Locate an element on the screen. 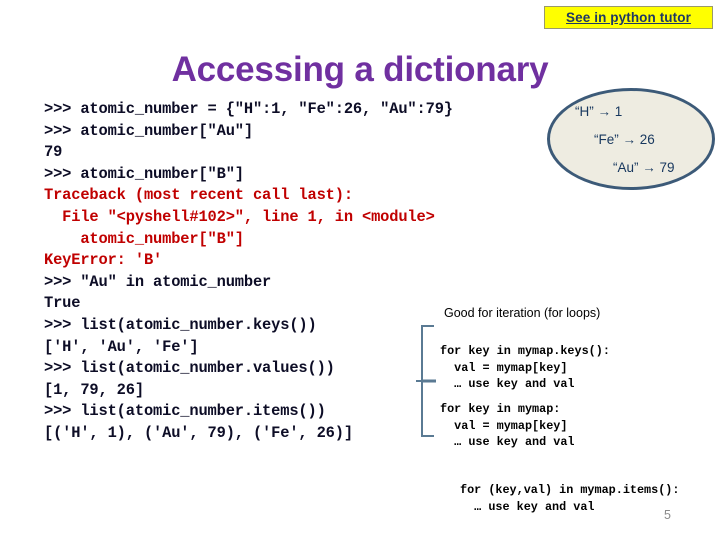 This screenshot has height=540, width=720. console-line: >>> atomic_number["Au"] is located at coordinates (148, 130).